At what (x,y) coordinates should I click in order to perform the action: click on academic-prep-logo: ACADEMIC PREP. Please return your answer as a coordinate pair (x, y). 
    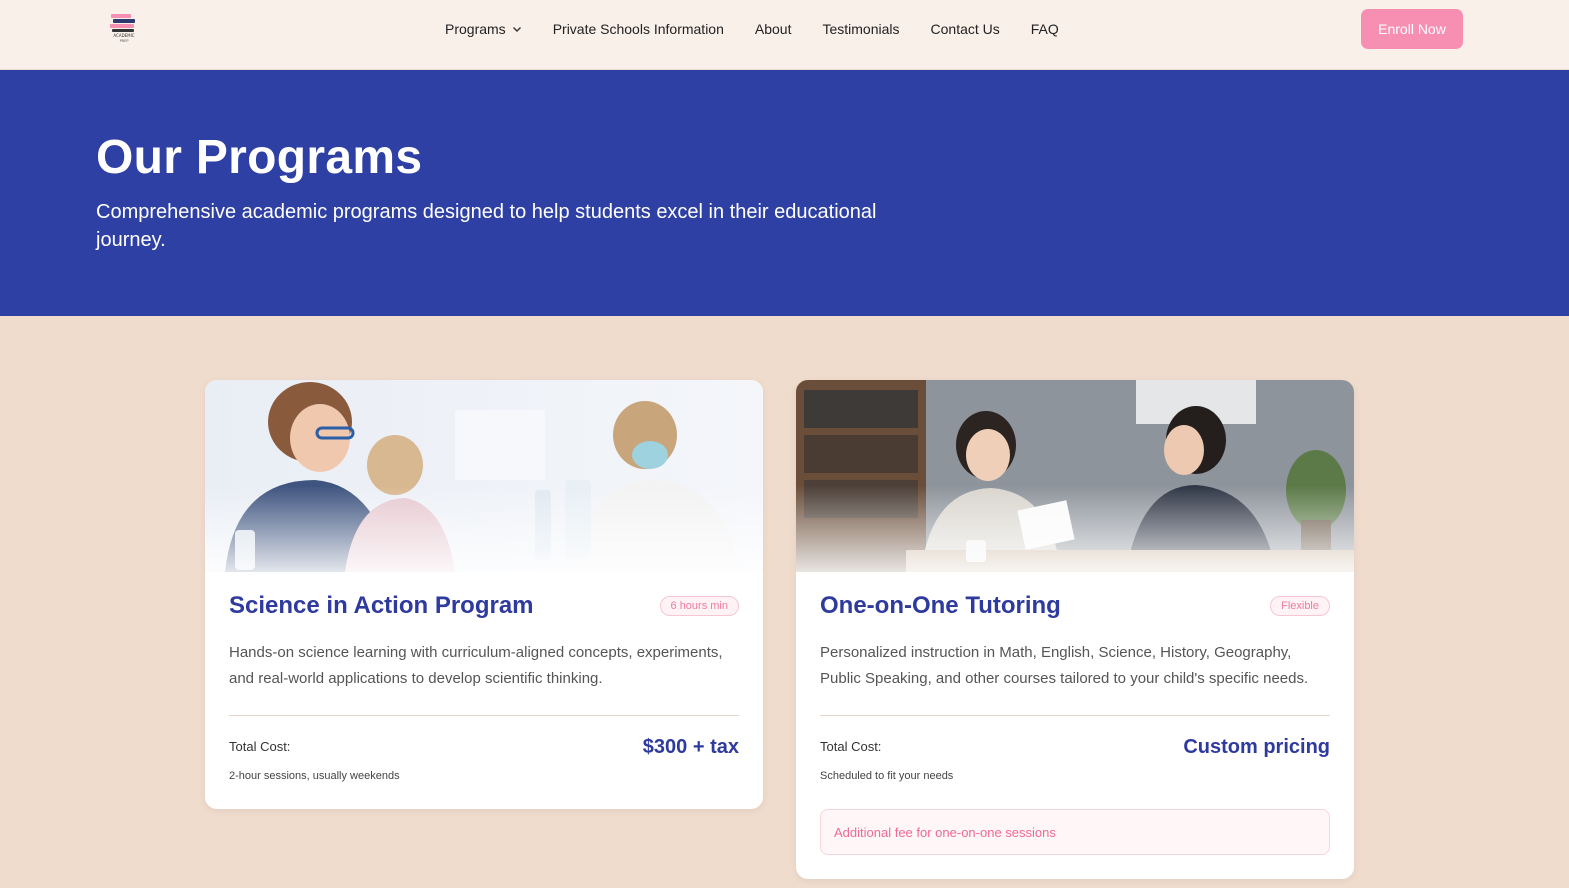
    Looking at the image, I should click on (124, 28).